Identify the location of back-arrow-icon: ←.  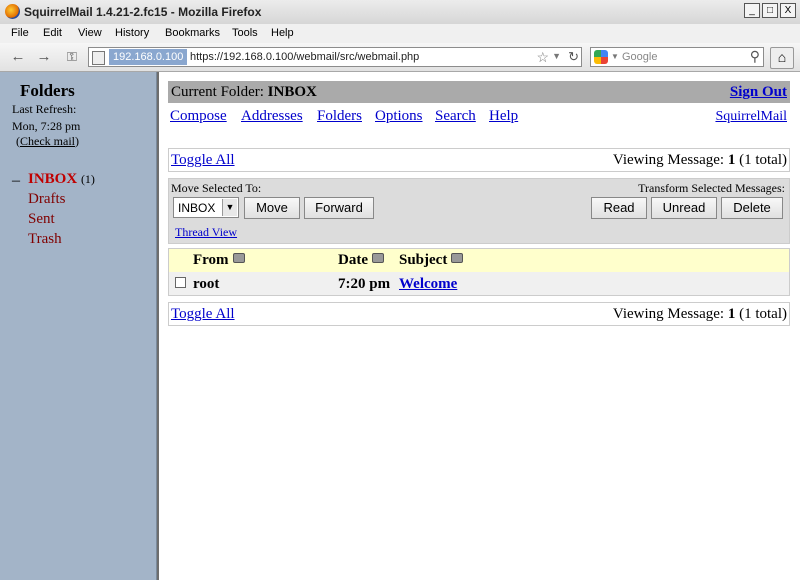
(18, 57).